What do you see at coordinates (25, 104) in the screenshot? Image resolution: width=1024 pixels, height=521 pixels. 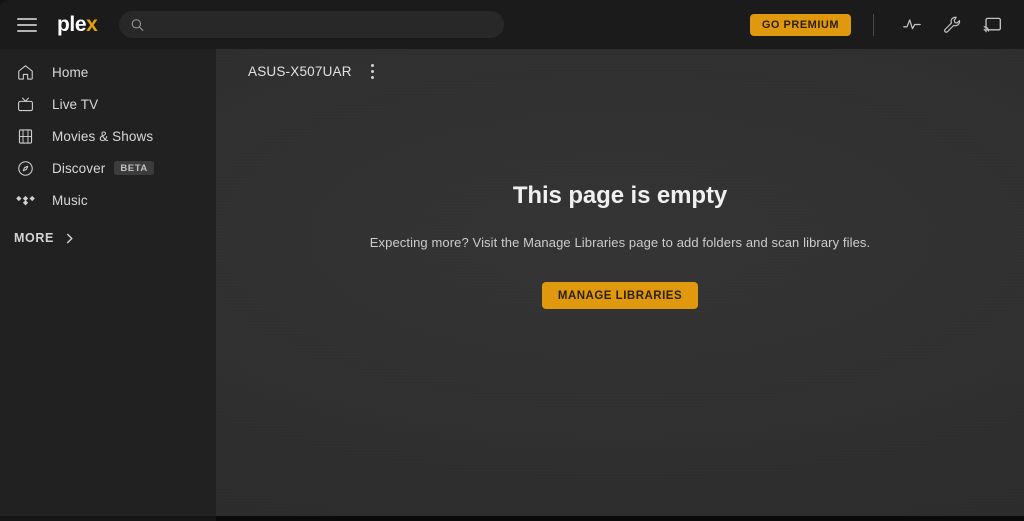 I see `tv-icon` at bounding box center [25, 104].